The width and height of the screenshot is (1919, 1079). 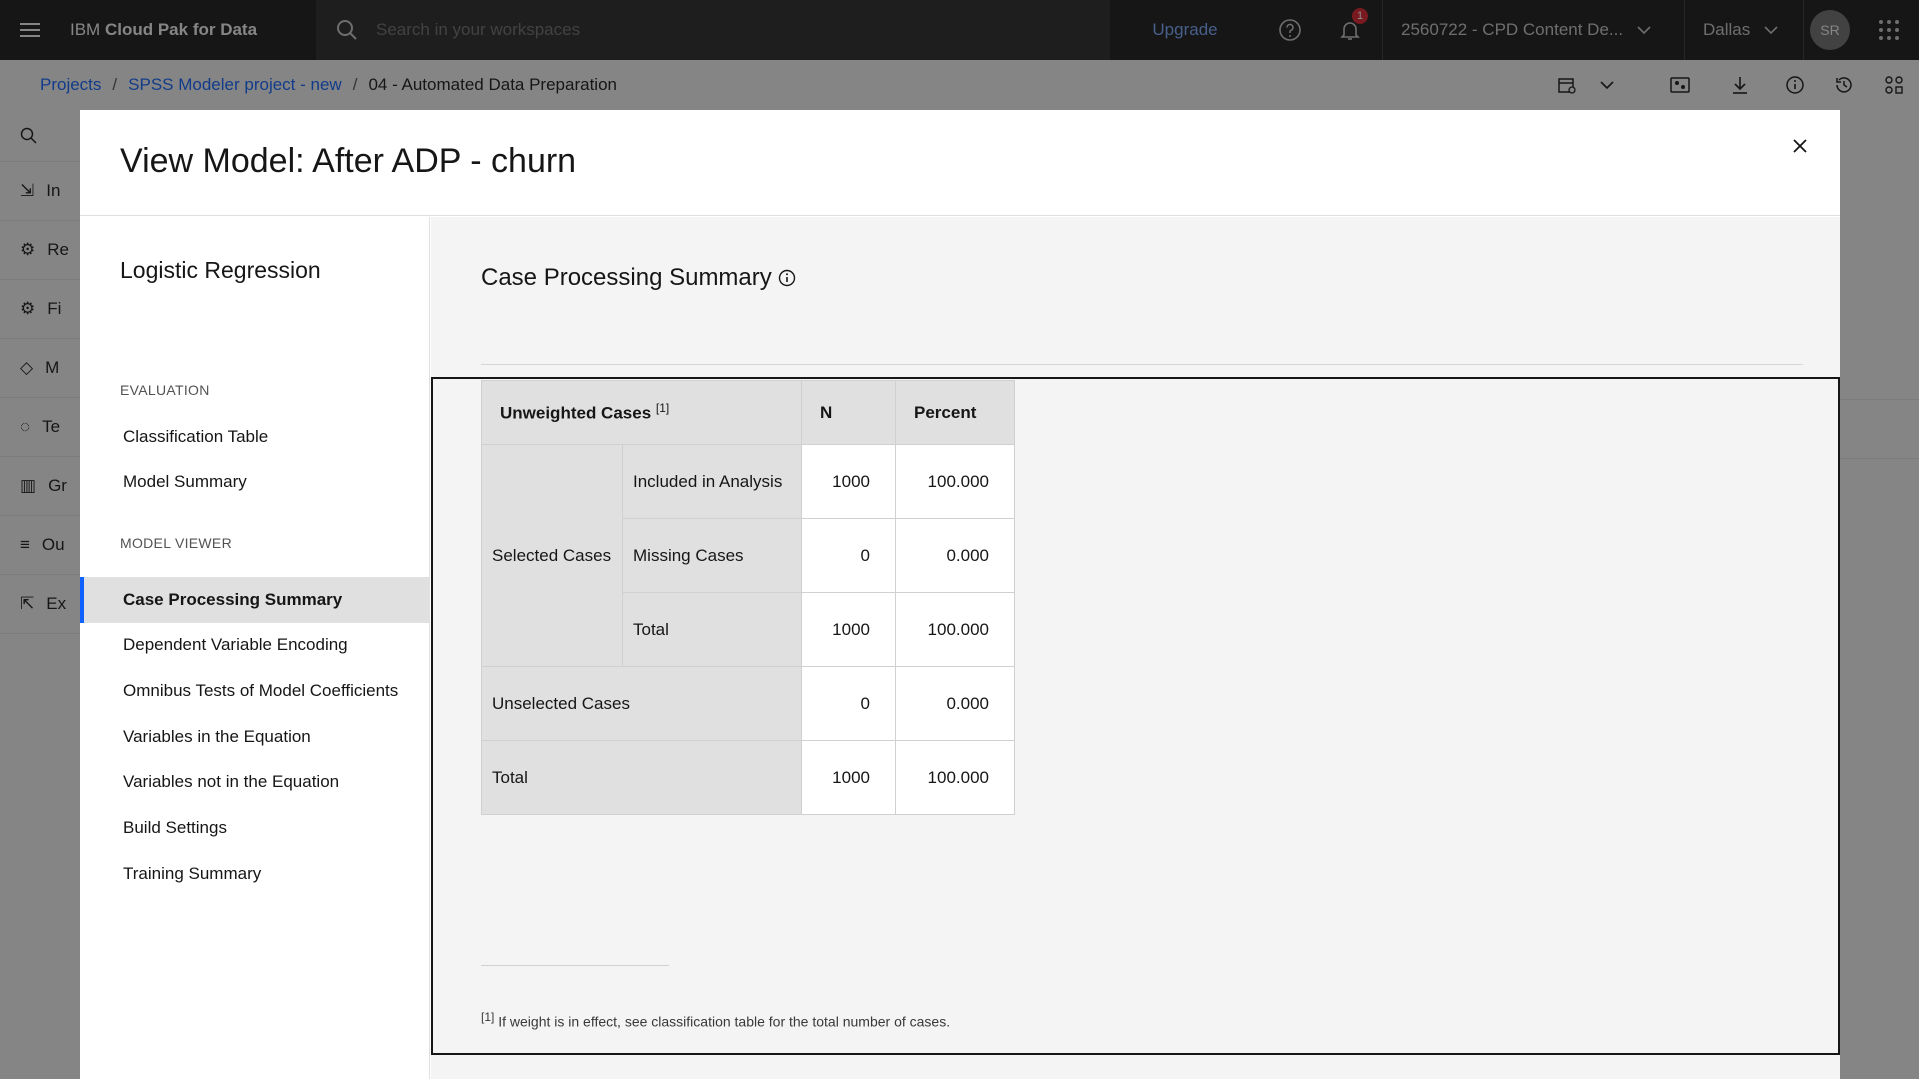 What do you see at coordinates (712, 481) in the screenshot?
I see `row-label: Included in Analysis` at bounding box center [712, 481].